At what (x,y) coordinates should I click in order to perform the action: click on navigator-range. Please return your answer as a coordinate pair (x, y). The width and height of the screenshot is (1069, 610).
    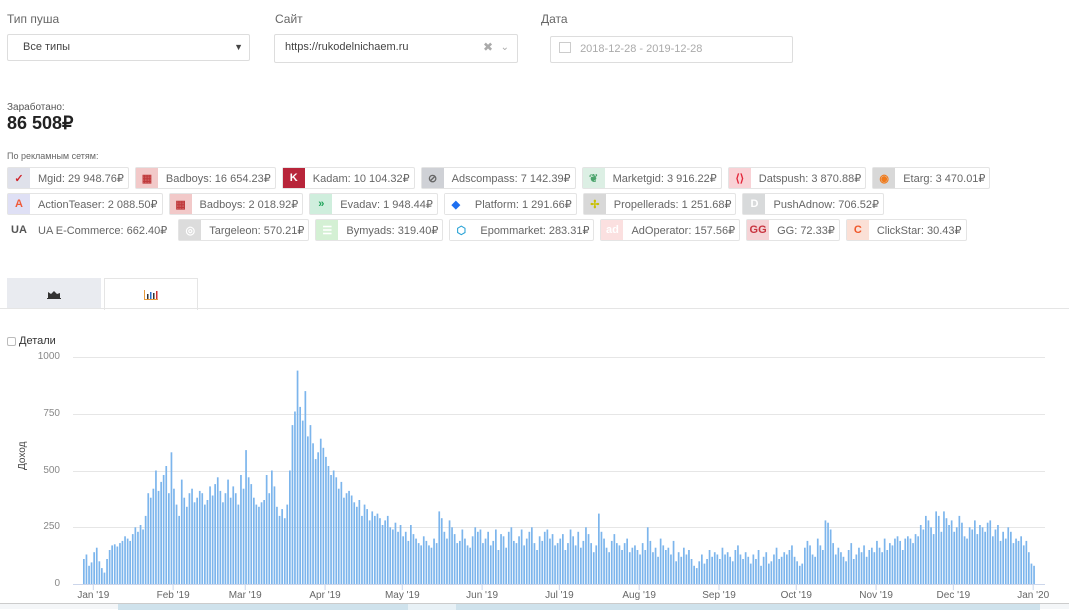
    Looking at the image, I should click on (579, 607).